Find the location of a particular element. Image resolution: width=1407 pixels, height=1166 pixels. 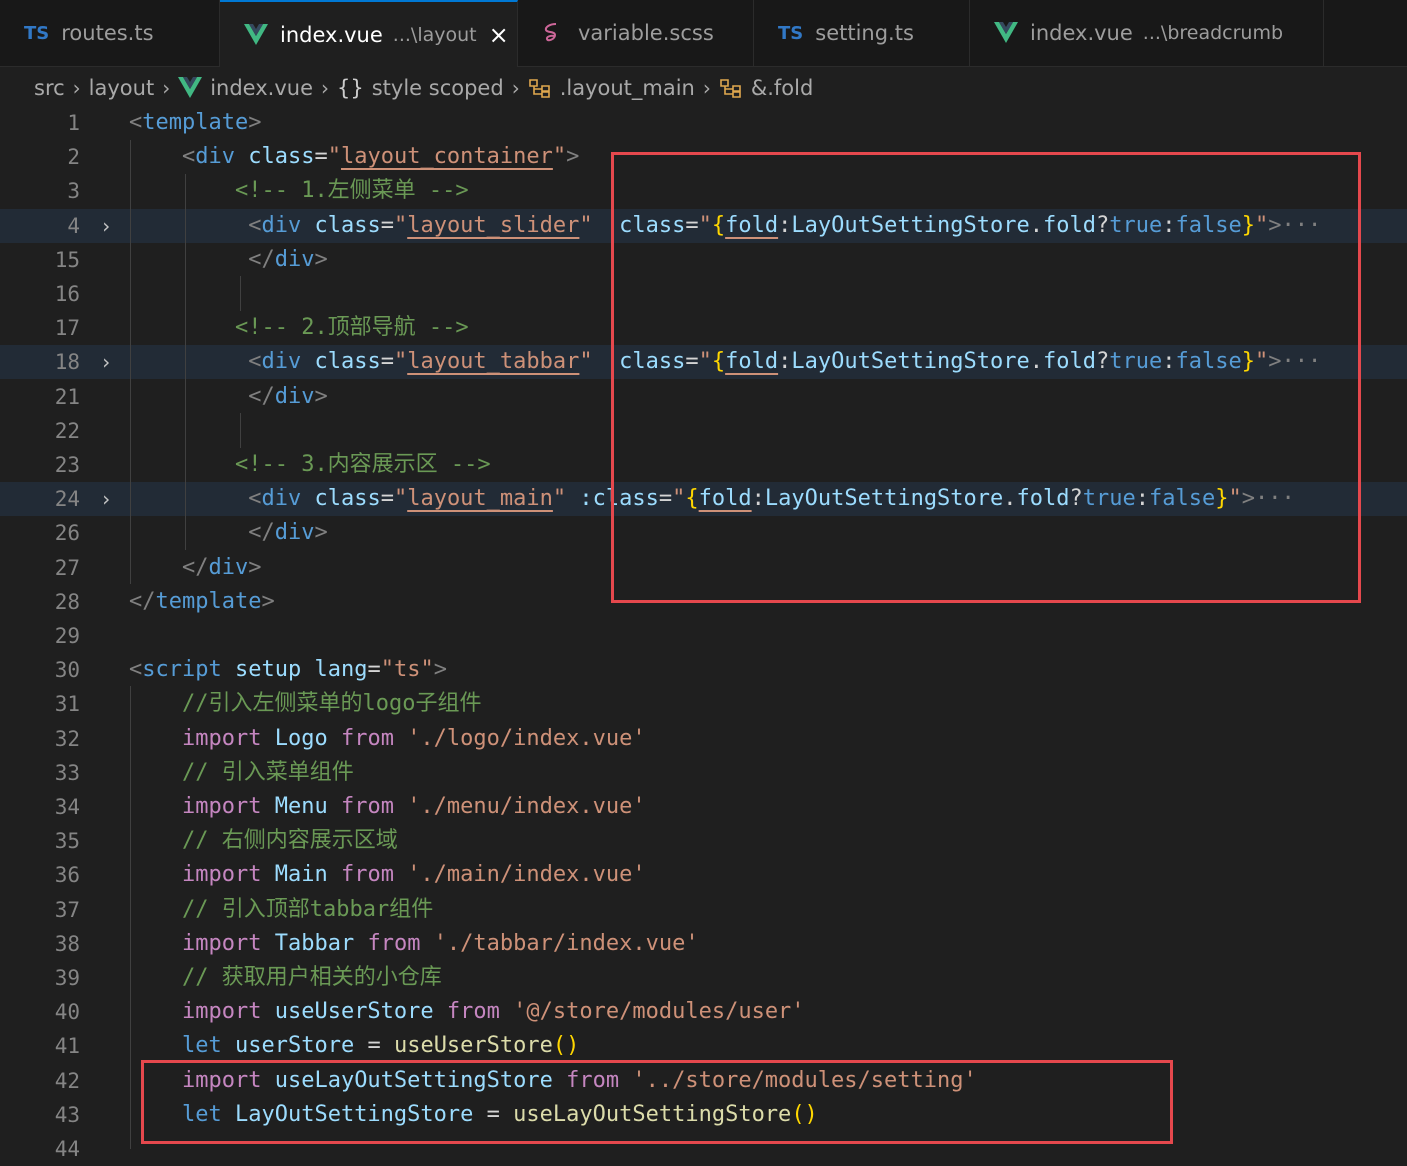

css-selector-icon is located at coordinates (540, 88).